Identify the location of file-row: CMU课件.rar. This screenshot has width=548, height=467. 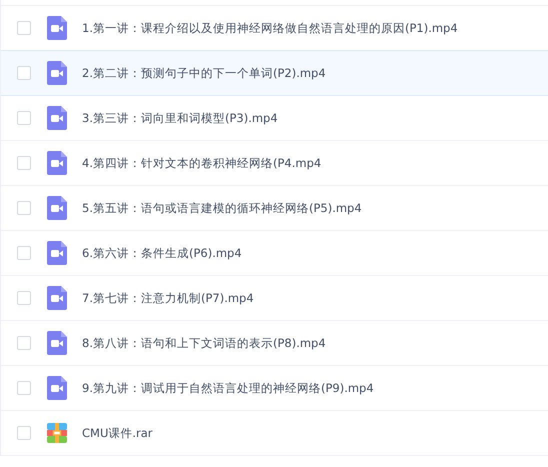
(274, 433).